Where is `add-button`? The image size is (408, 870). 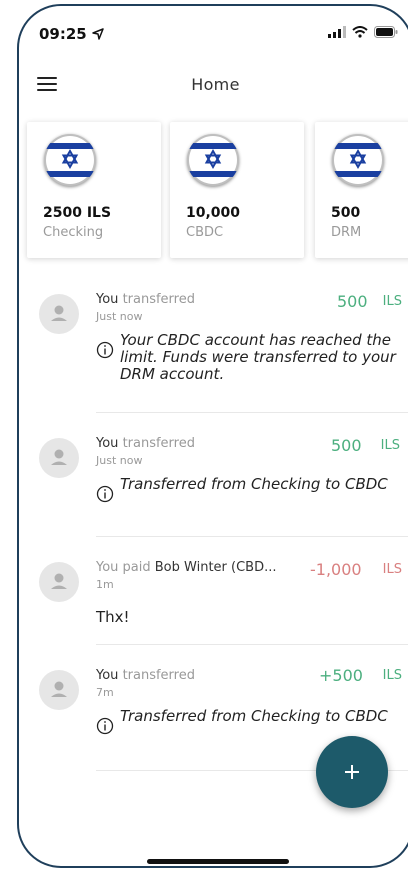 add-button is located at coordinates (352, 772).